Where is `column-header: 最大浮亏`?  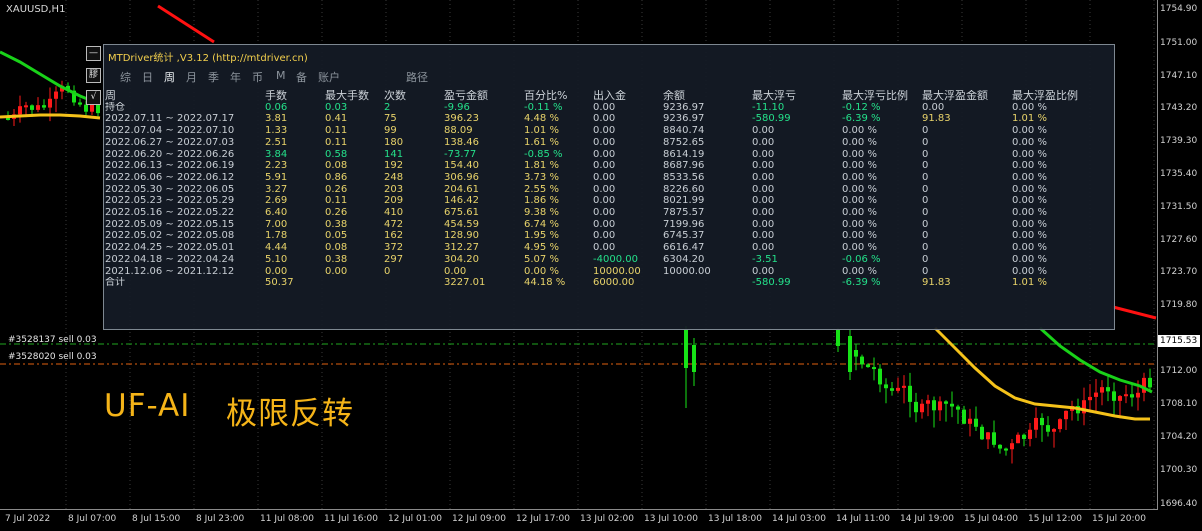 column-header: 最大浮亏 is located at coordinates (797, 96).